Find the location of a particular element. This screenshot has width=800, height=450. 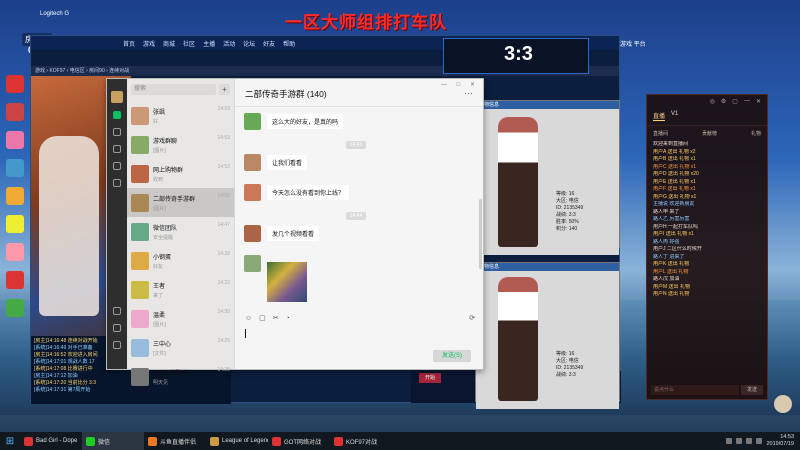

network-icon is located at coordinates (759, 441).